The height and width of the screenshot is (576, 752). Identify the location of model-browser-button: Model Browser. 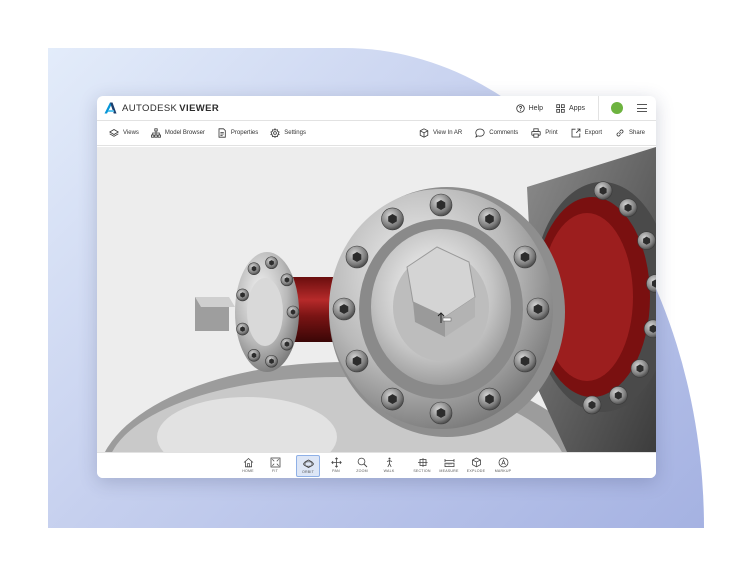
(178, 133).